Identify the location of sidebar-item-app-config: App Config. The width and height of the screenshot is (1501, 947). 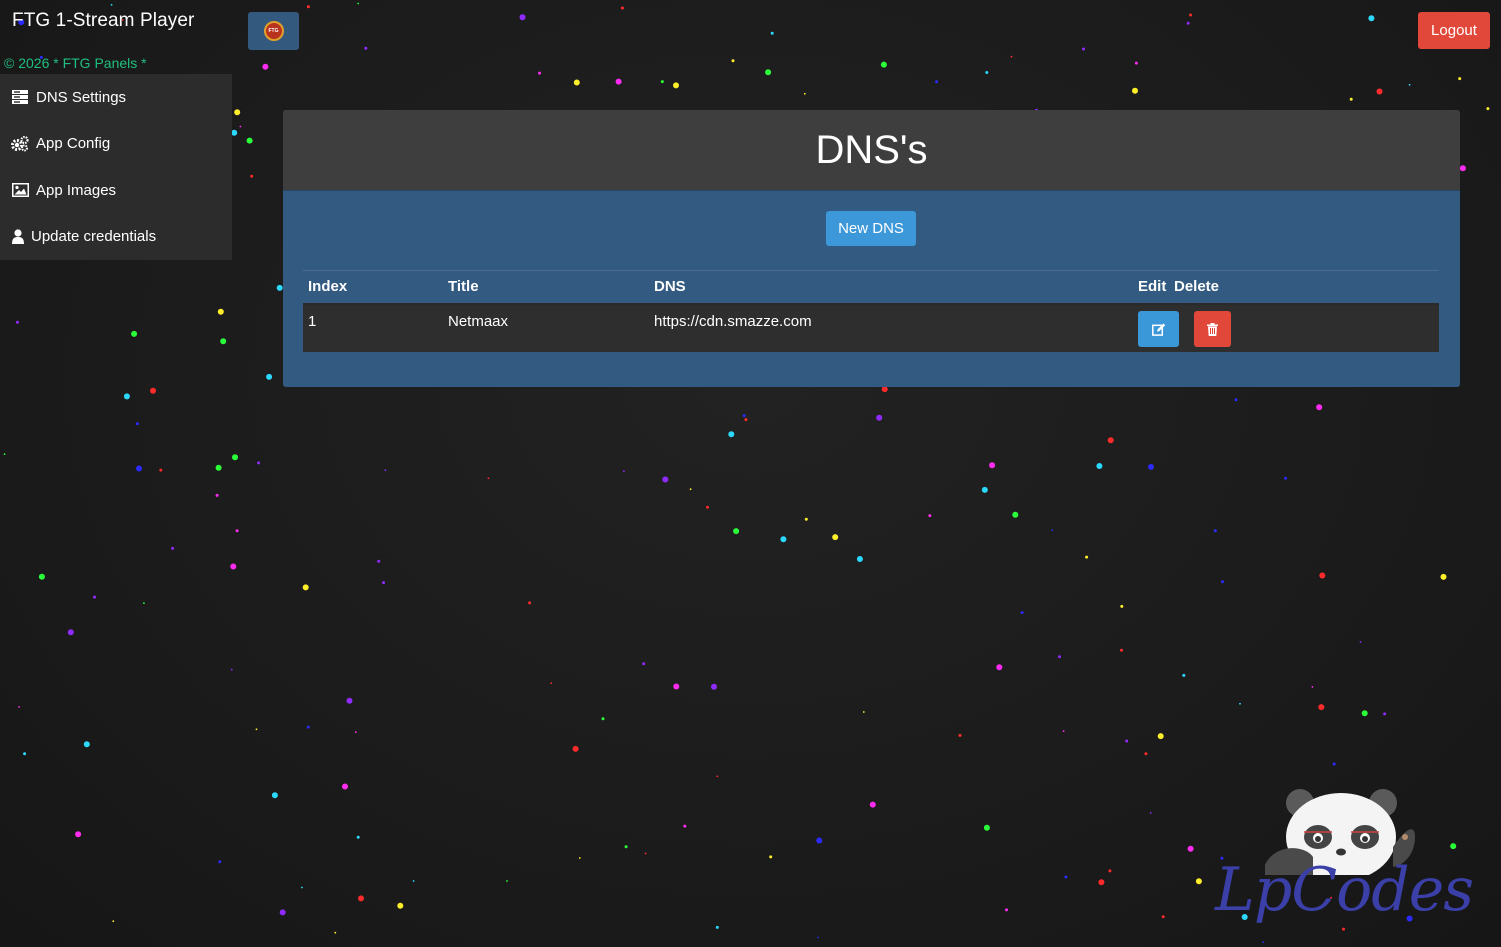
(116, 144).